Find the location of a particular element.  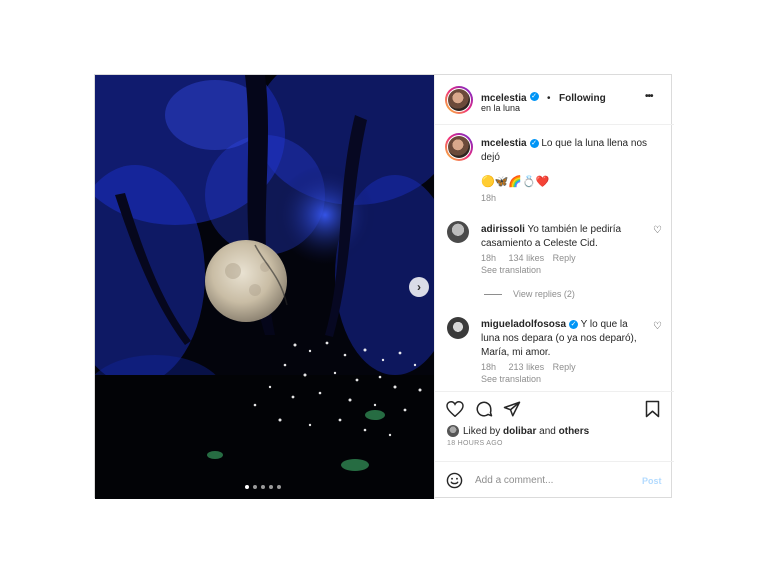

caption-text-line1: Lo que la luna llena nos is located at coordinates (594, 143).